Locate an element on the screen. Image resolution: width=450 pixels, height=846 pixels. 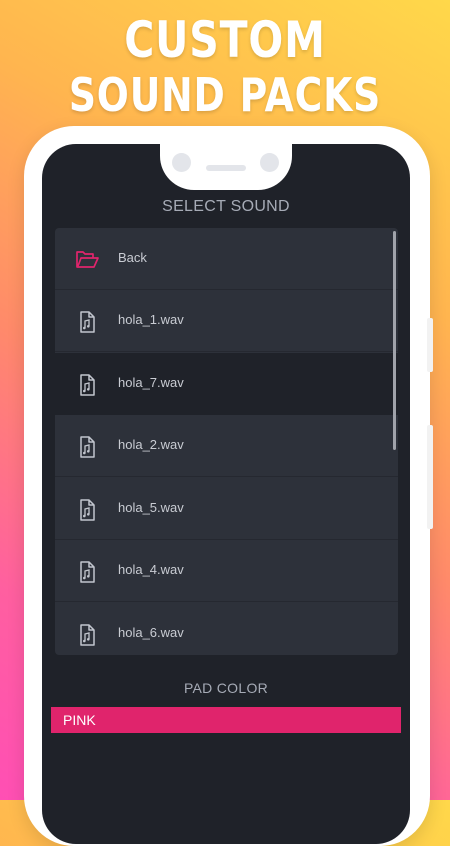
list-item-label: Back is located at coordinates (132, 257).